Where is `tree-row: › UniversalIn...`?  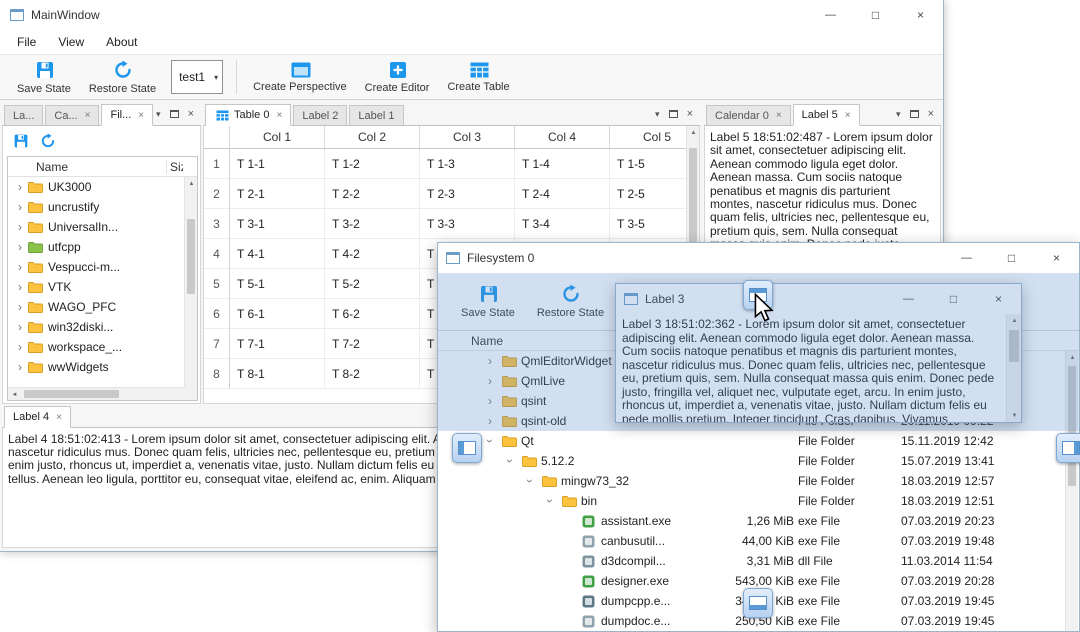 tree-row: › UniversalIn... is located at coordinates (96, 227).